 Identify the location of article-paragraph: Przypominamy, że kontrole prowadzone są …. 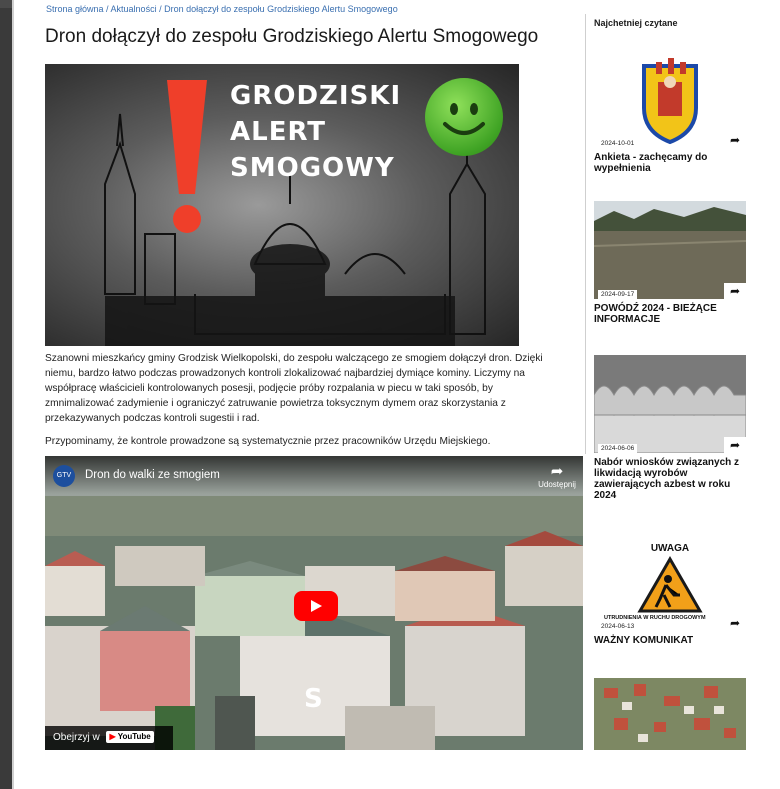
(268, 441).